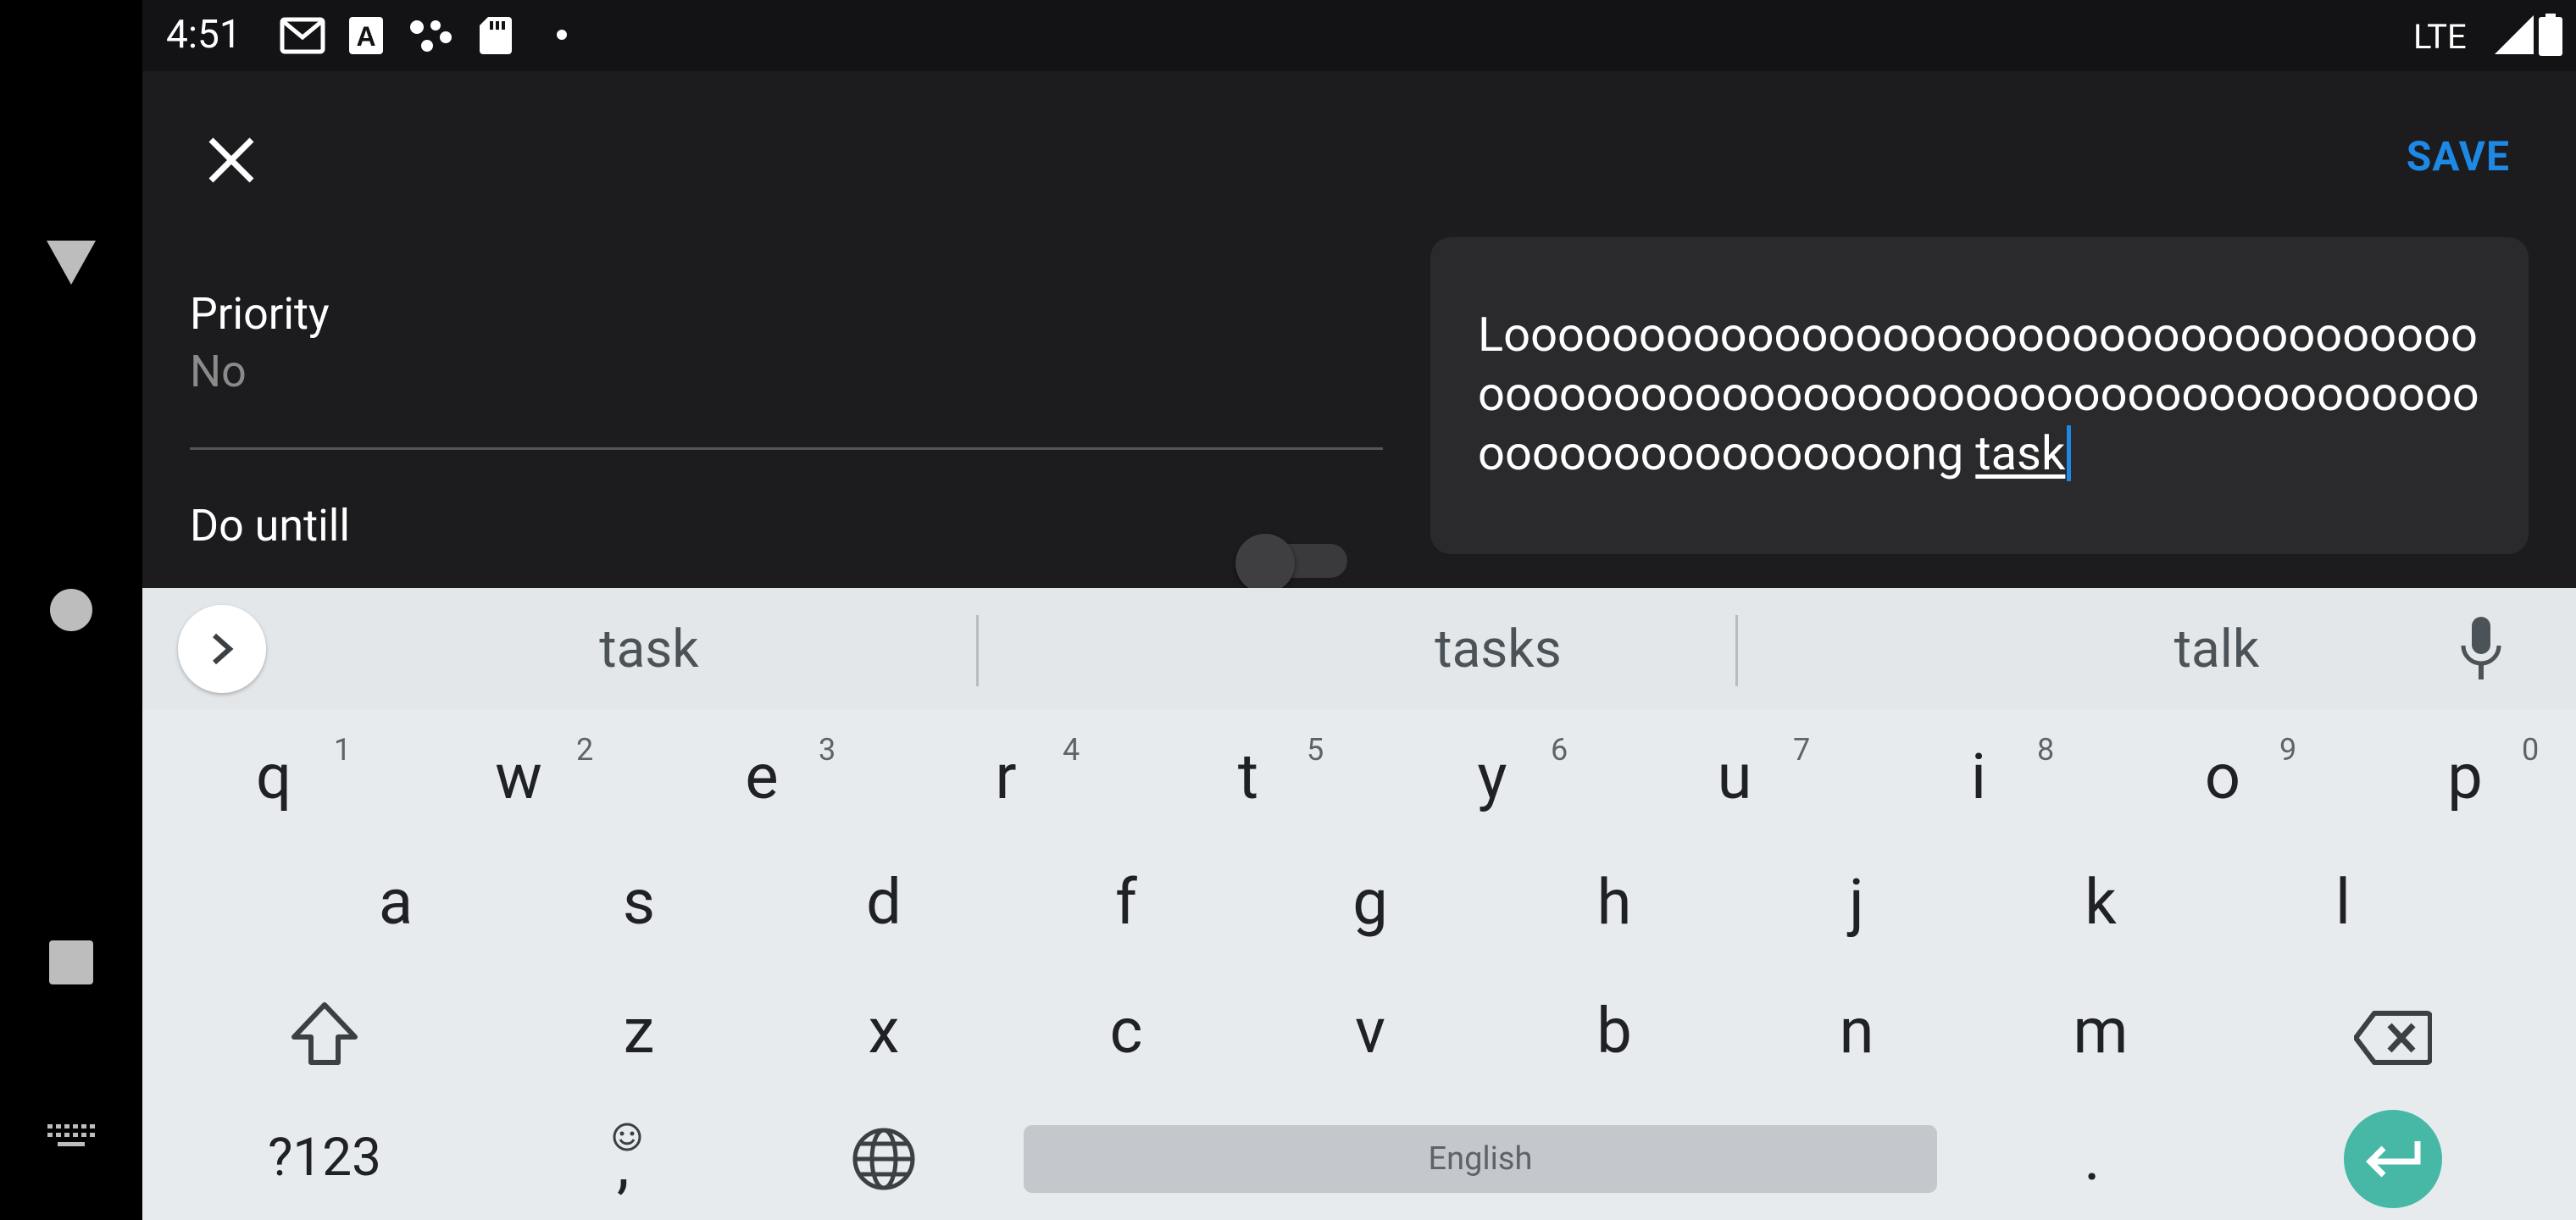 This screenshot has width=2576, height=1220. What do you see at coordinates (2092, 1158) in the screenshot?
I see `period-key: .` at bounding box center [2092, 1158].